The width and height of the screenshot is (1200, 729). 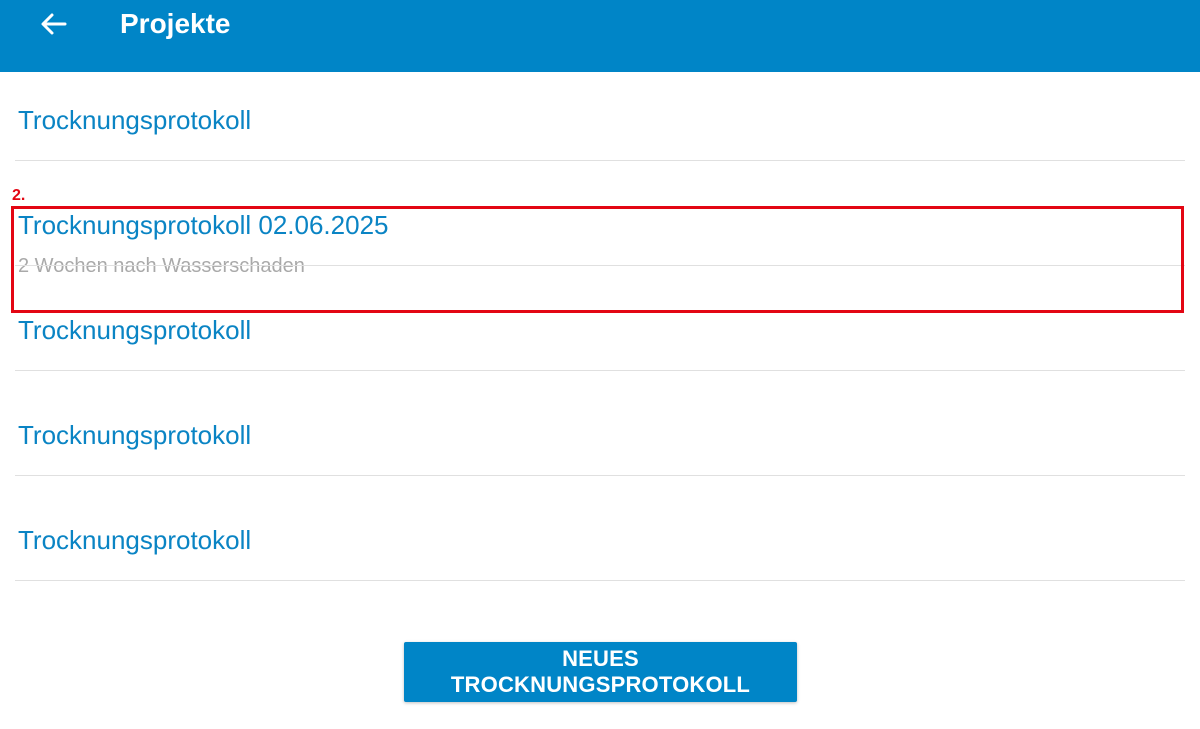 I want to click on annotation-label: 2., so click(x=19, y=195).